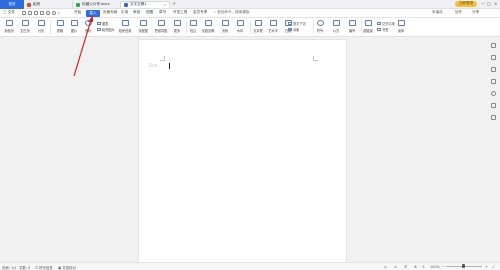 This screenshot has height=270, width=500. I want to click on menu-section: 章节, so click(162, 12).